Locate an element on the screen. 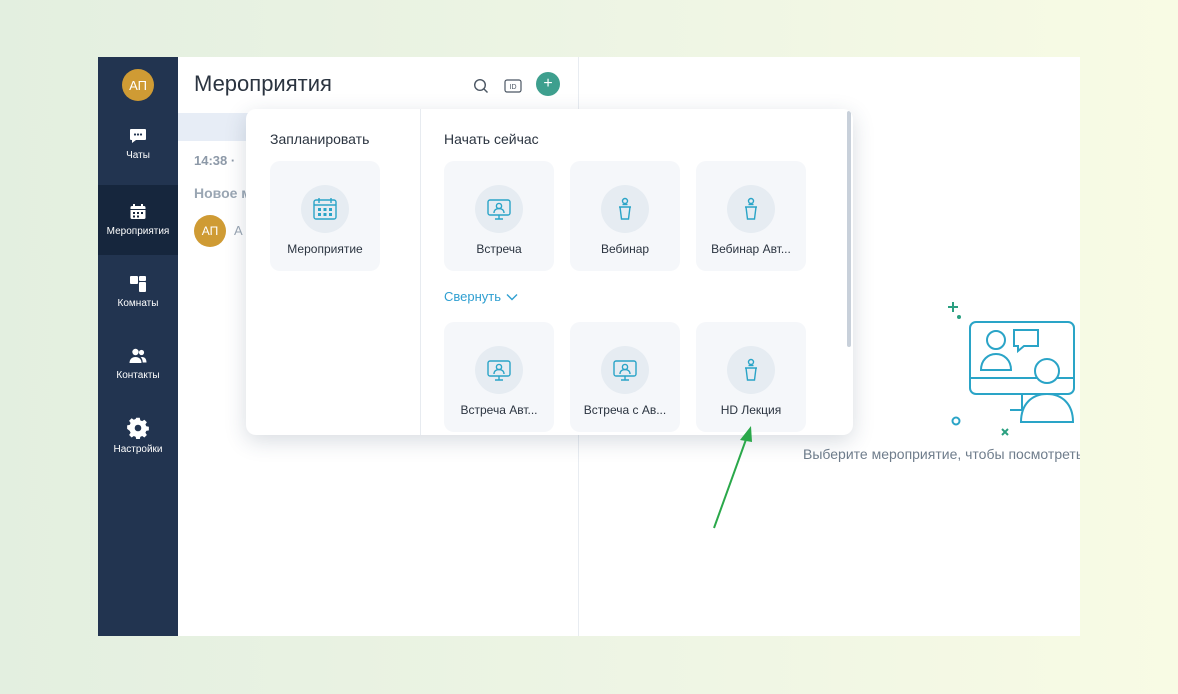 Image resolution: width=1178 pixels, height=694 pixels. schedule-section-title: Запланировать is located at coordinates (320, 139).